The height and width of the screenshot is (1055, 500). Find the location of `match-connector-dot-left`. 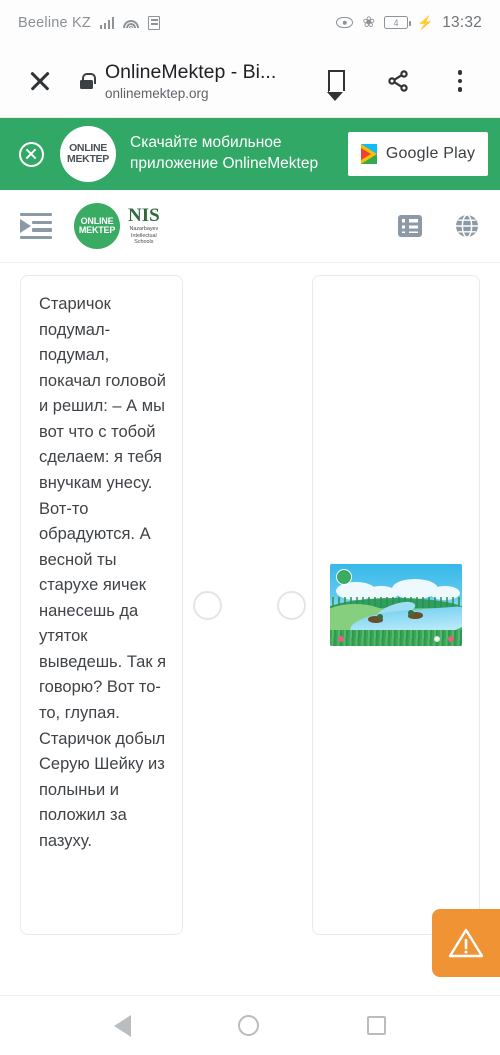

match-connector-dot-left is located at coordinates (207, 605).